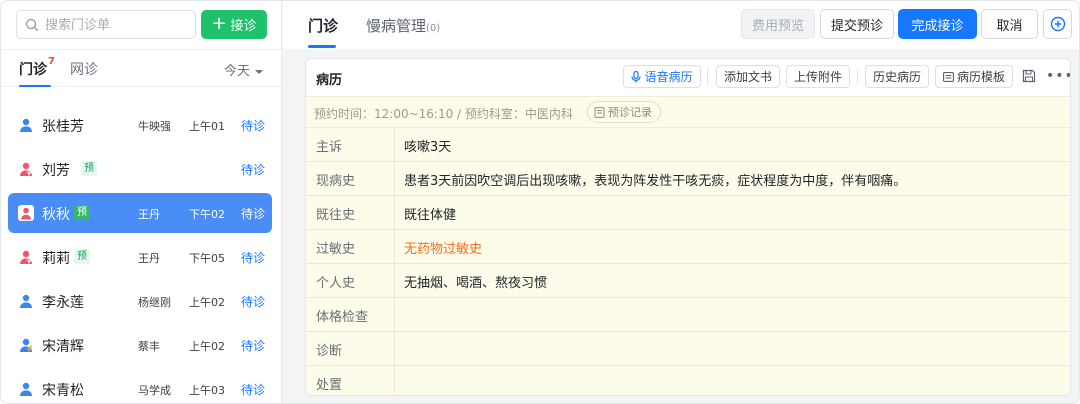  I want to click on field-label: 主诉, so click(350, 144).